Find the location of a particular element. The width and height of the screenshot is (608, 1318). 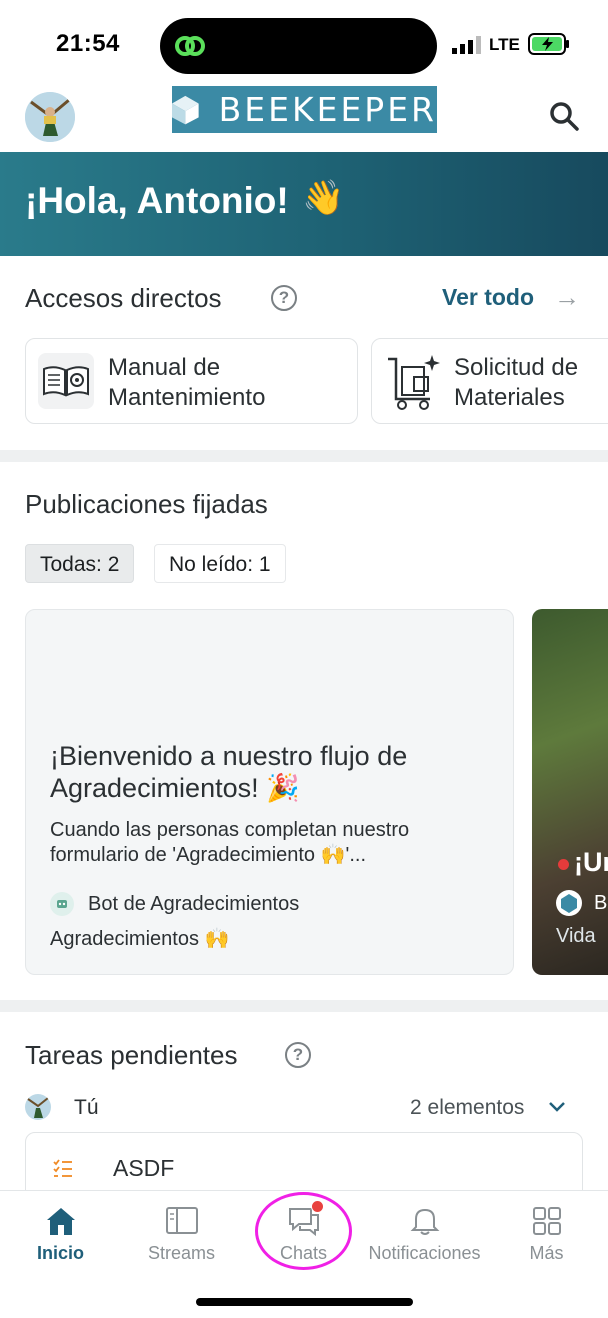

tab-label: Streams is located at coordinates (181, 1253).